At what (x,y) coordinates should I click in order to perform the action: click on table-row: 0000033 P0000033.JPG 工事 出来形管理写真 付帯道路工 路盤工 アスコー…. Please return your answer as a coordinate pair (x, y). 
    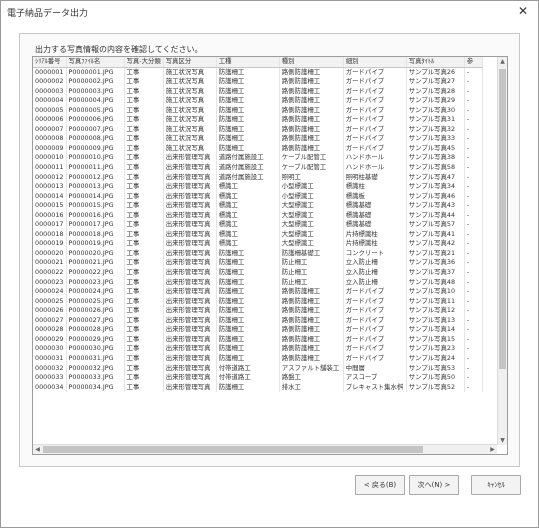
    Looking at the image, I should click on (258, 378).